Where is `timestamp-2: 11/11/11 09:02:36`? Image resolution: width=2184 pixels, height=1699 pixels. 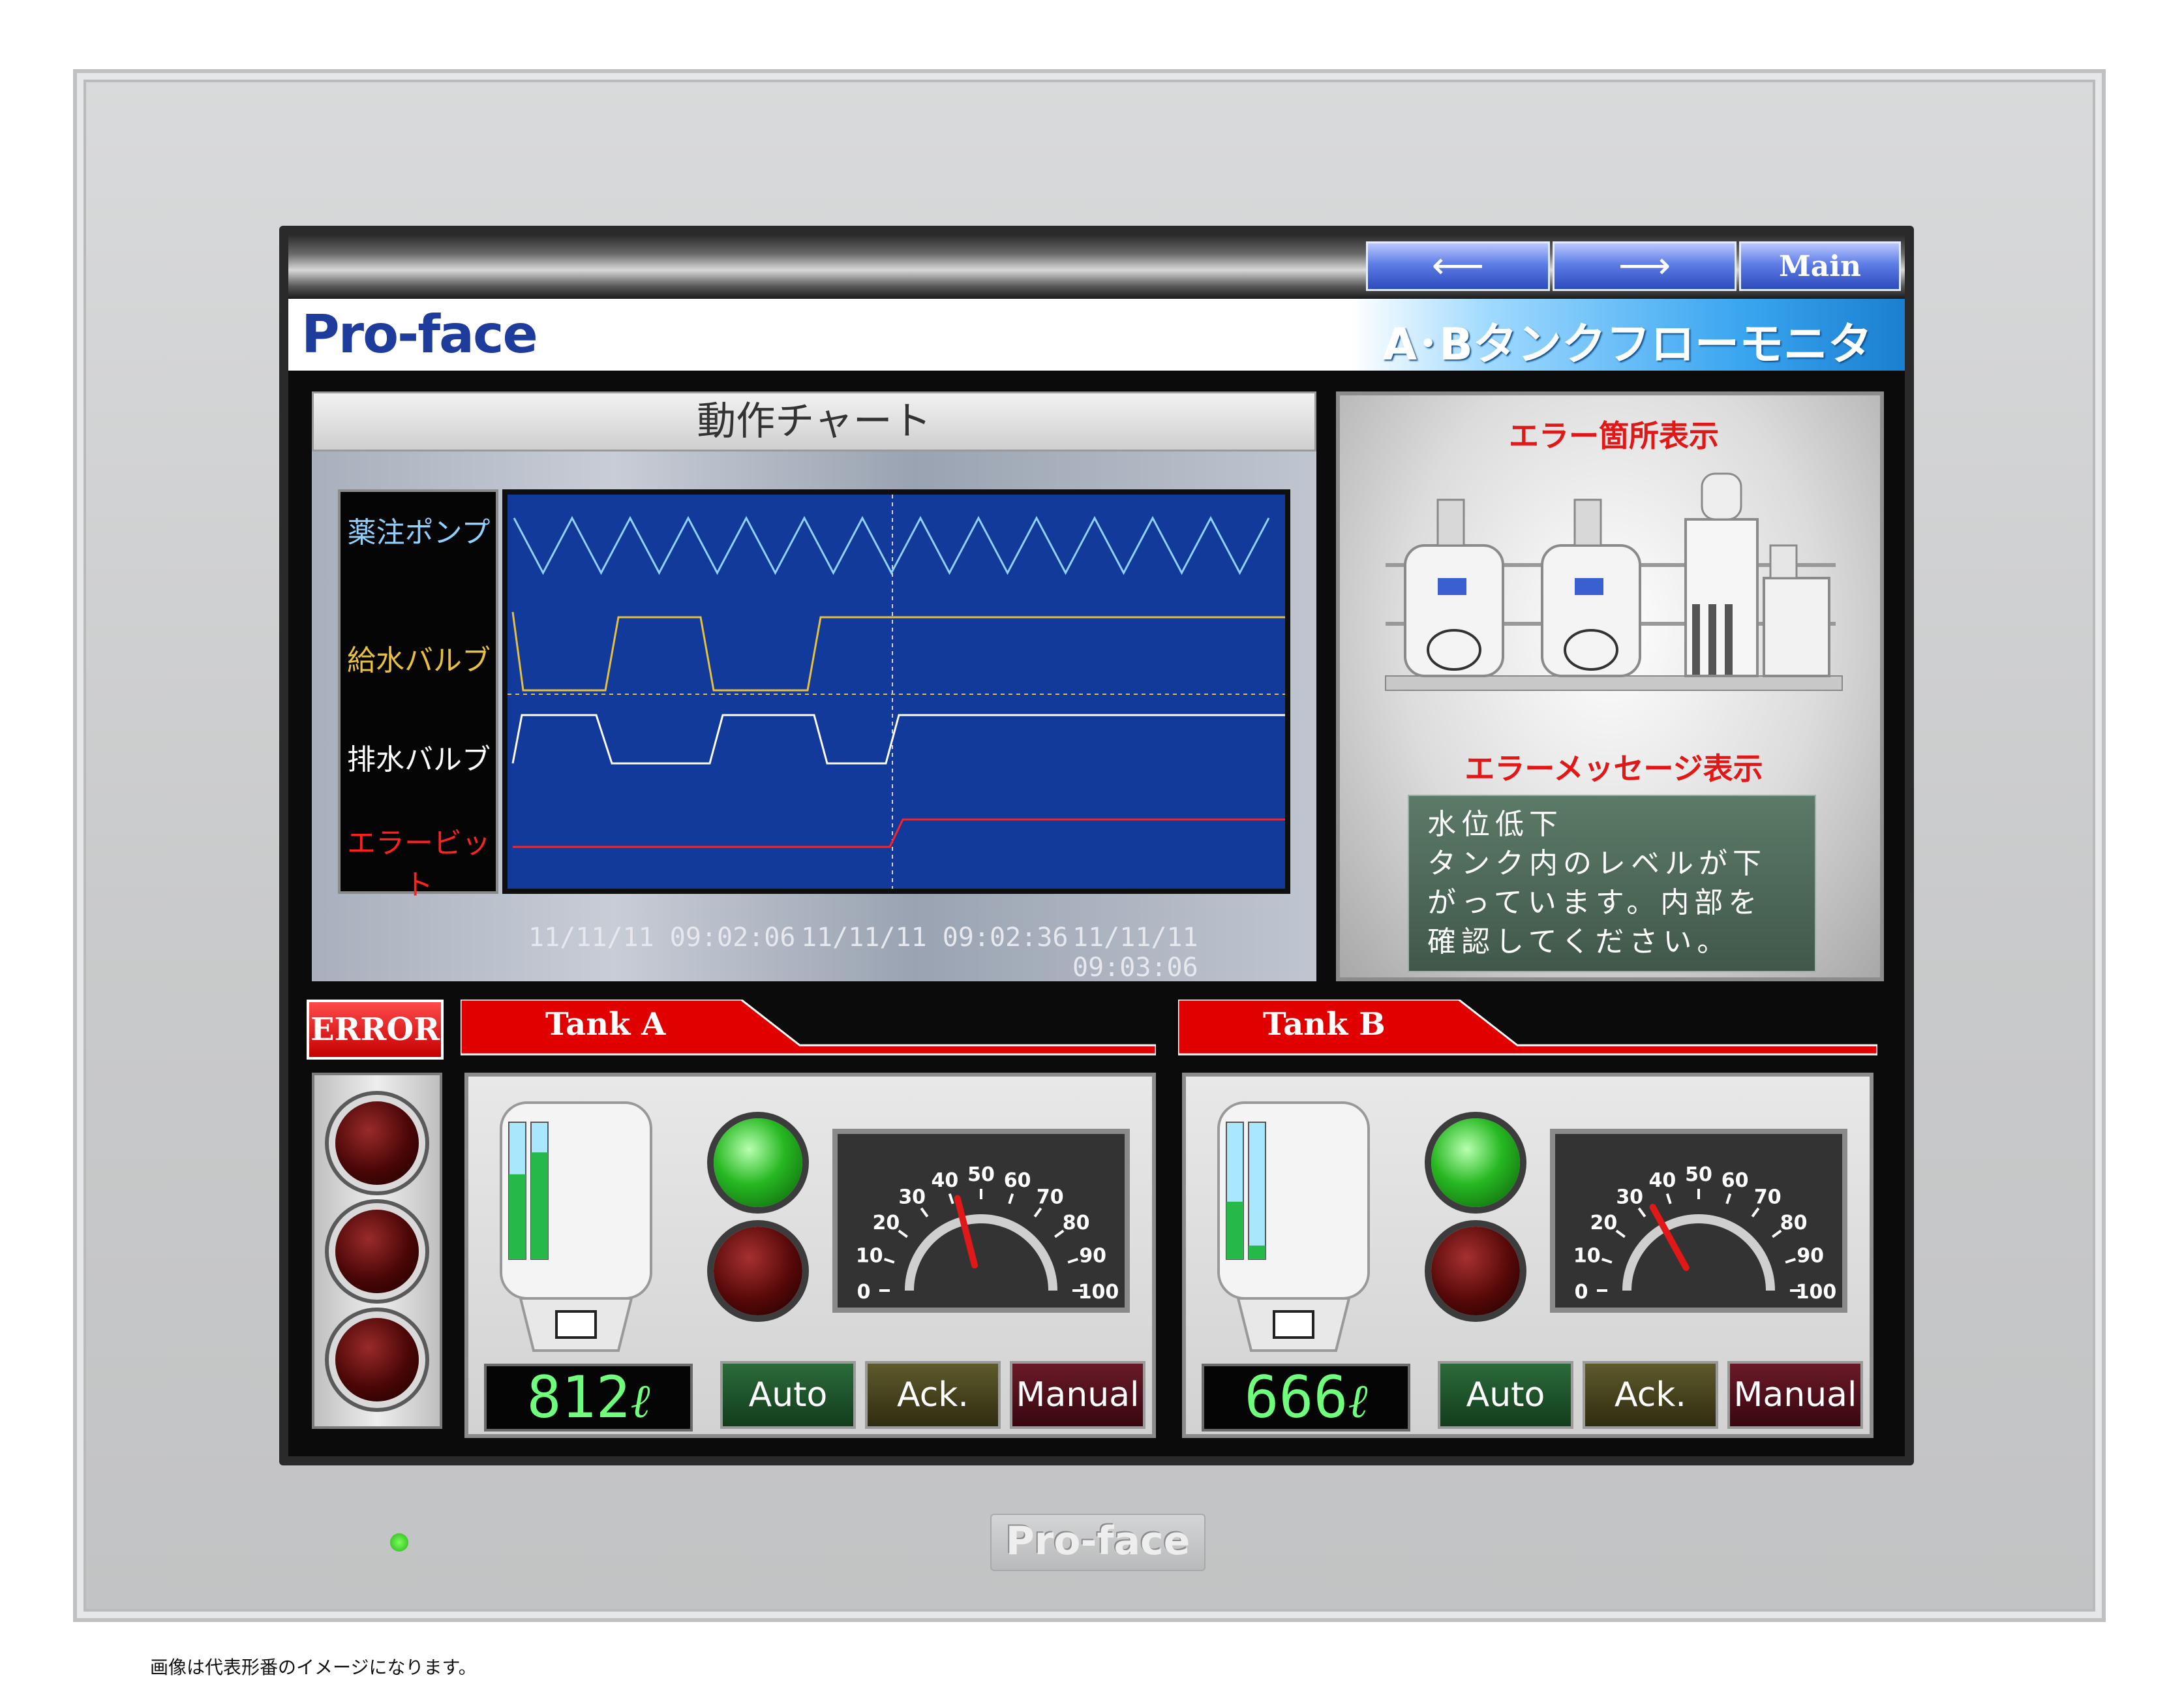 timestamp-2: 11/11/11 09:02:36 is located at coordinates (935, 938).